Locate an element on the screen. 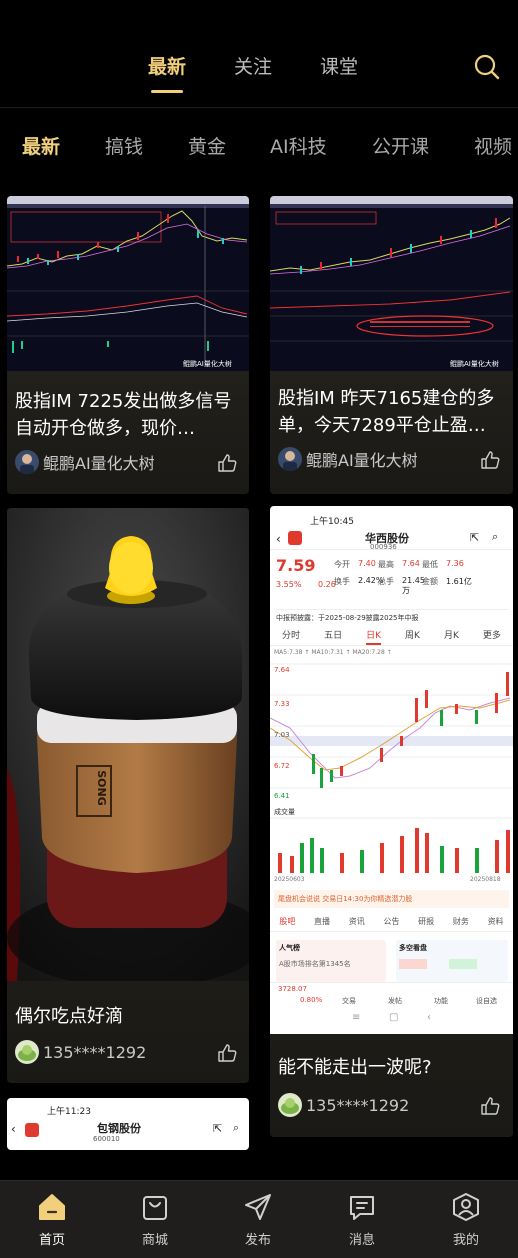 Image resolution: width=518 pixels, height=1258 pixels. index-value: 3728.07 is located at coordinates (292, 989).